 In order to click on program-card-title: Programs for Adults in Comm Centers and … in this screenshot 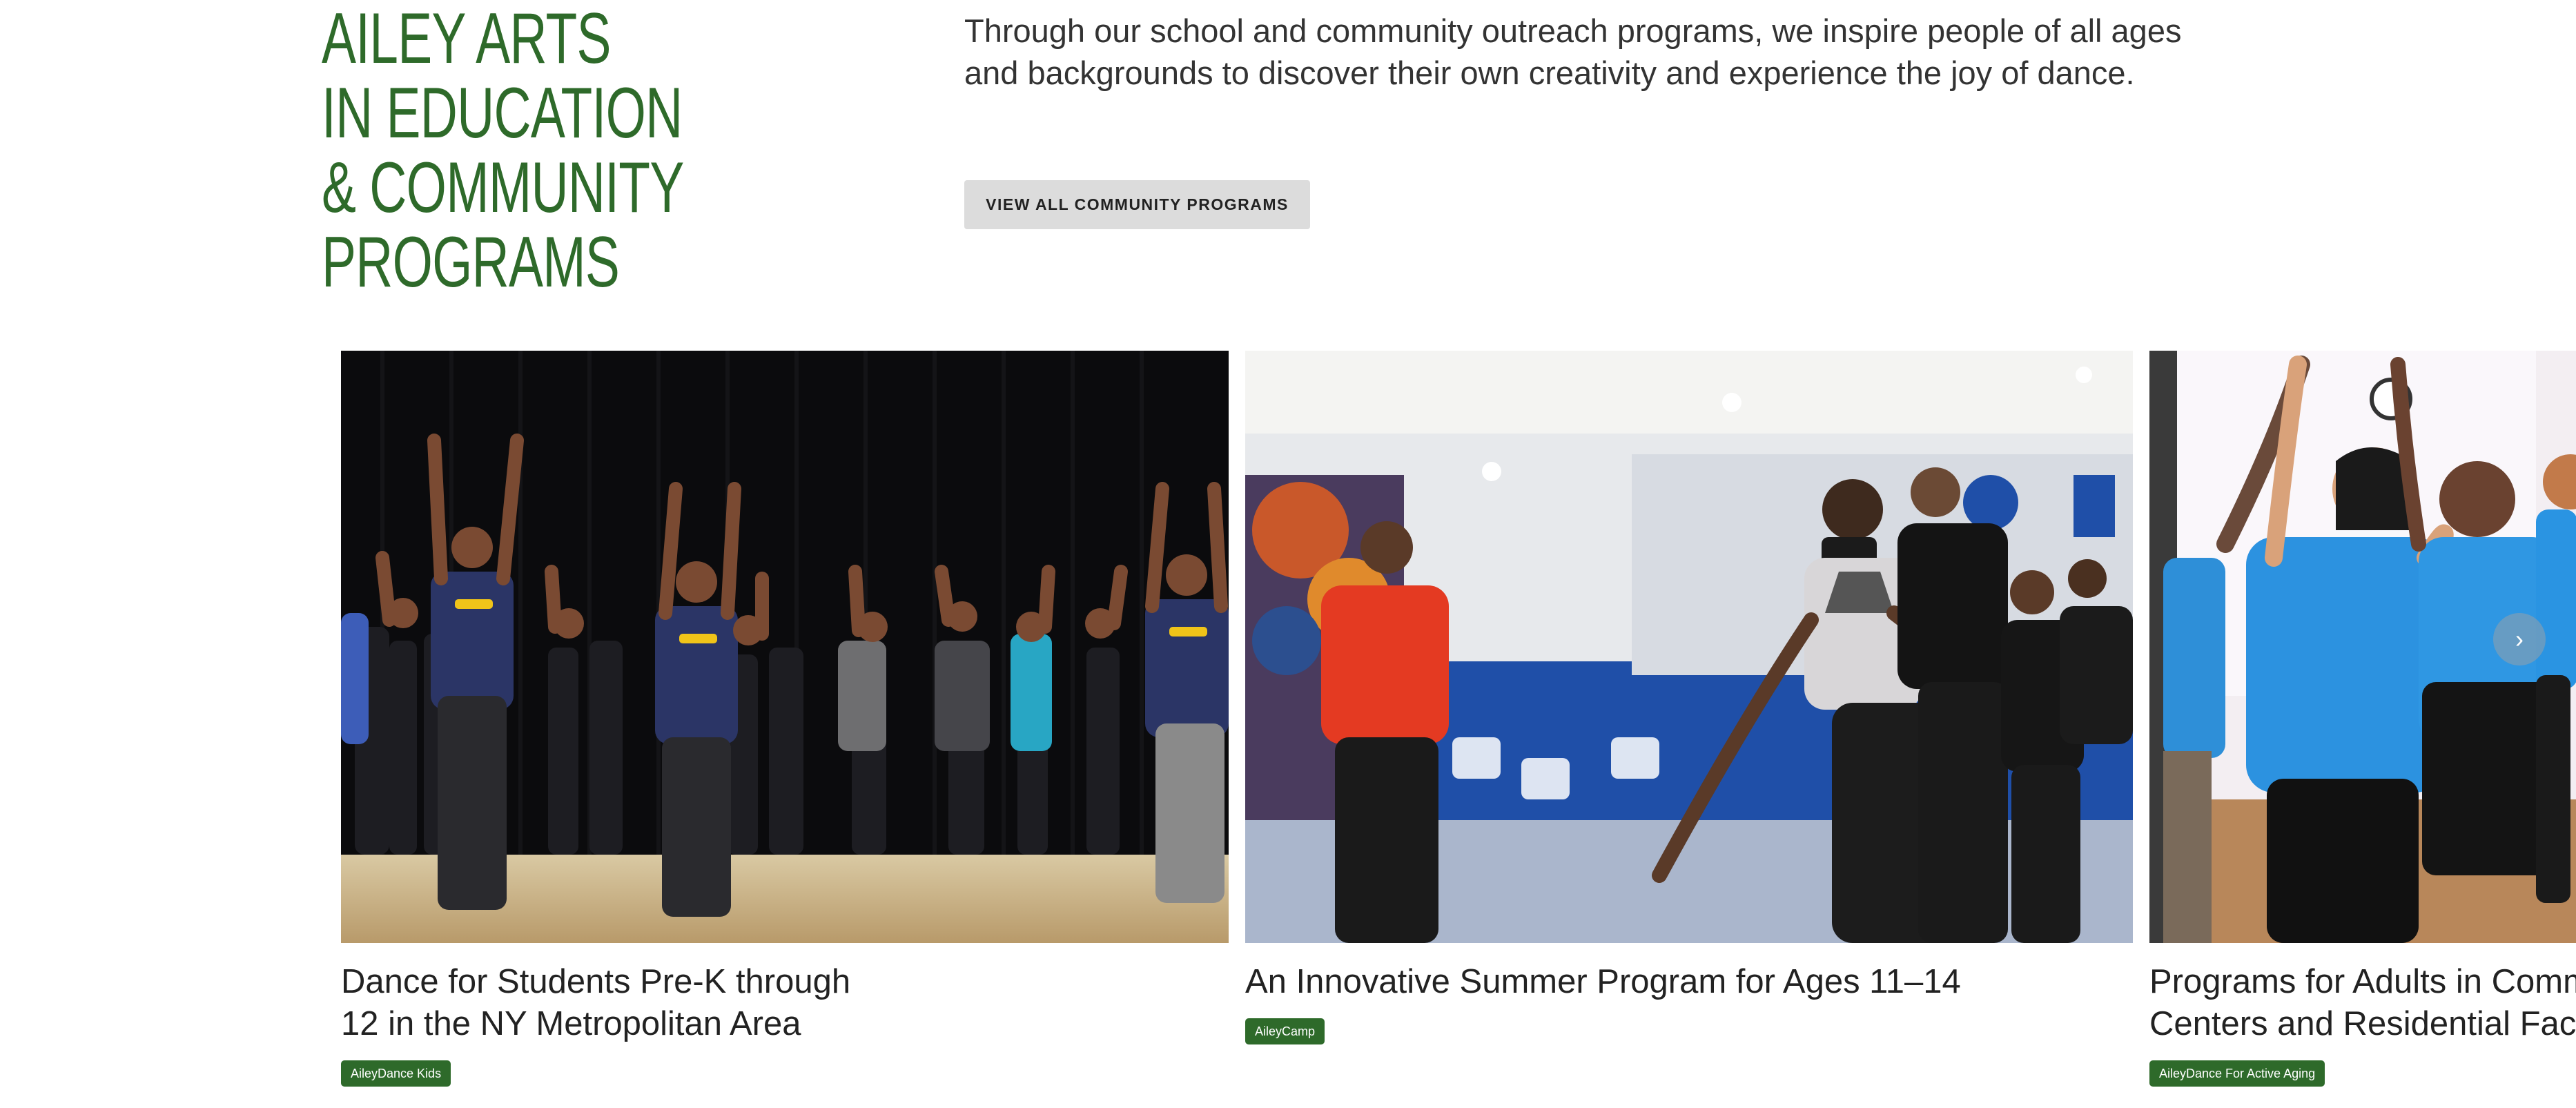, I will do `click(2362, 1003)`.